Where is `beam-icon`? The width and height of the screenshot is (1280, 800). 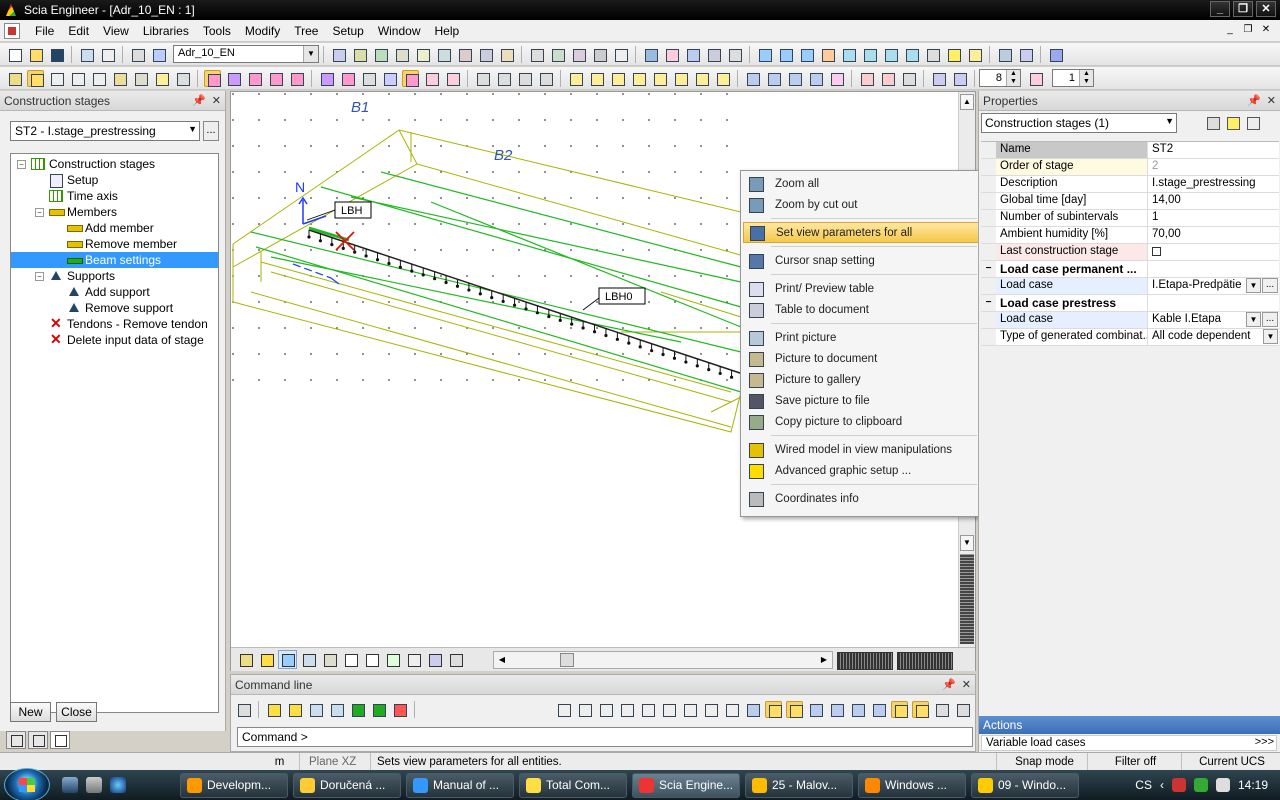 beam-icon is located at coordinates (212, 78).